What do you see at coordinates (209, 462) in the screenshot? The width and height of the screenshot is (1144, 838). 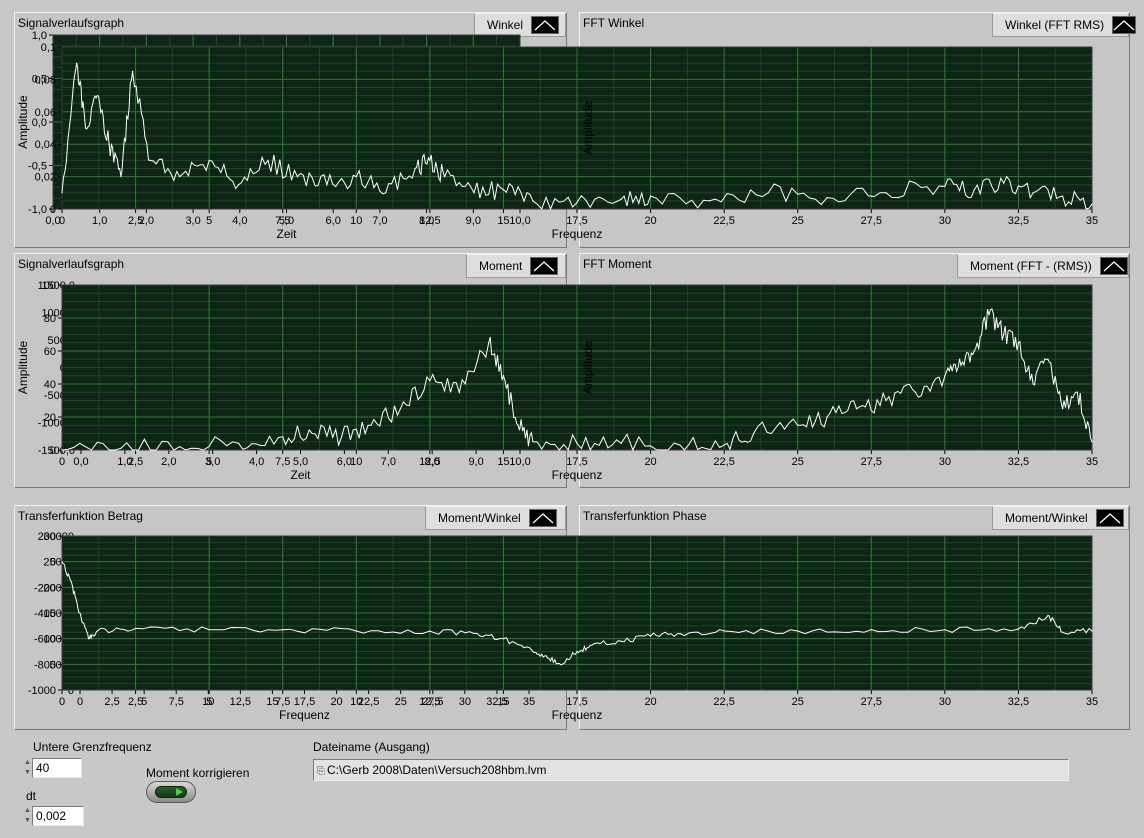 I see `x-tick-label: 5` at bounding box center [209, 462].